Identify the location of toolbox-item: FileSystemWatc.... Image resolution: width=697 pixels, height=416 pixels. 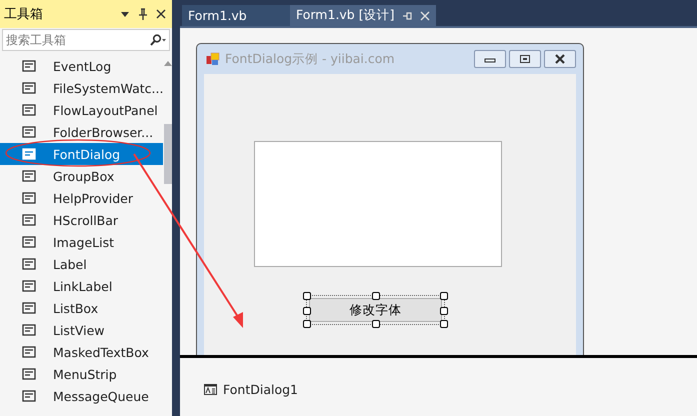
(82, 88).